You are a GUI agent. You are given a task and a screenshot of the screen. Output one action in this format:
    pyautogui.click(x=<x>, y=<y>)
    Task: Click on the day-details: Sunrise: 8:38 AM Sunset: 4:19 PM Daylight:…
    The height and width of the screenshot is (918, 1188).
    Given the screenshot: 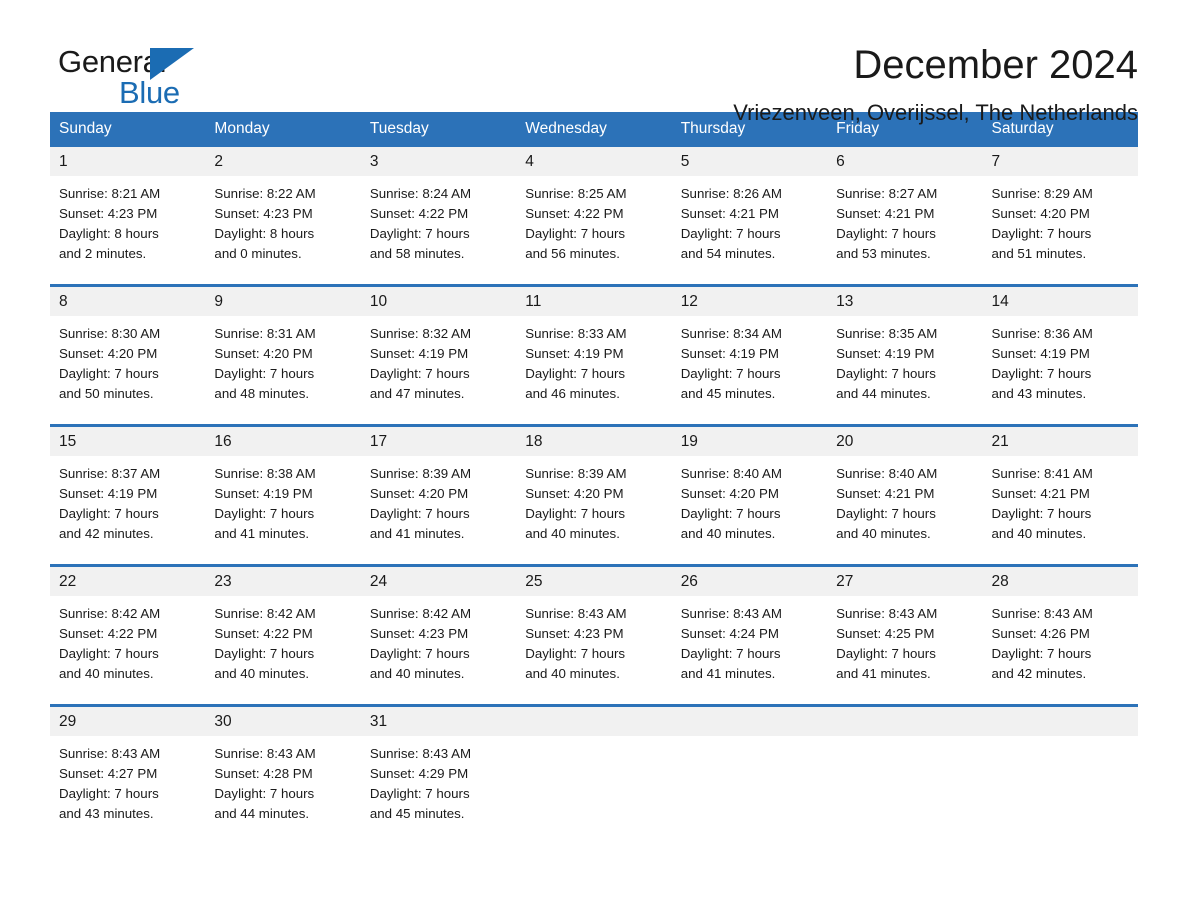 What is the action you would take?
    pyautogui.click(x=282, y=500)
    